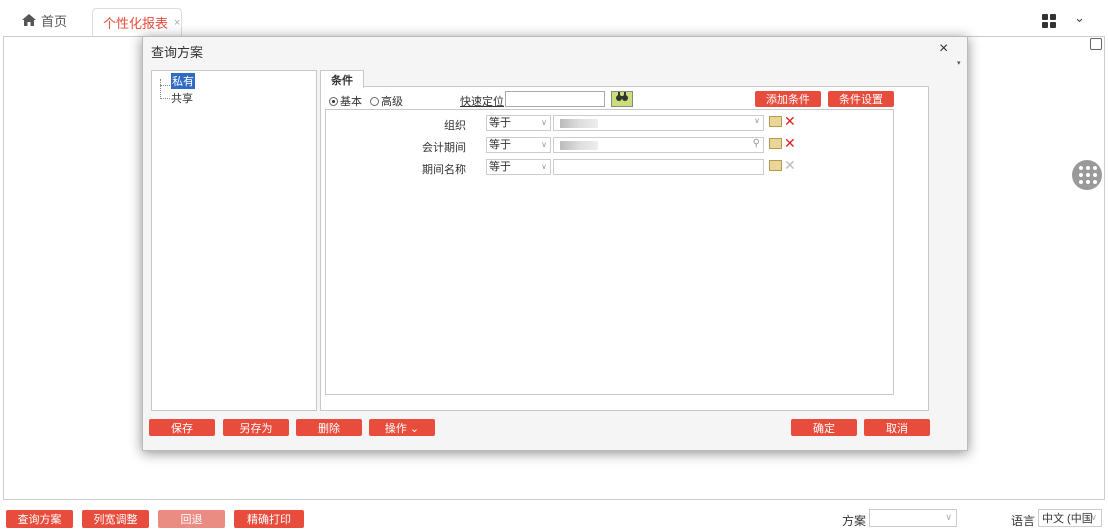 The image size is (1108, 532). I want to click on radio-unchecked-icon, so click(374, 101).